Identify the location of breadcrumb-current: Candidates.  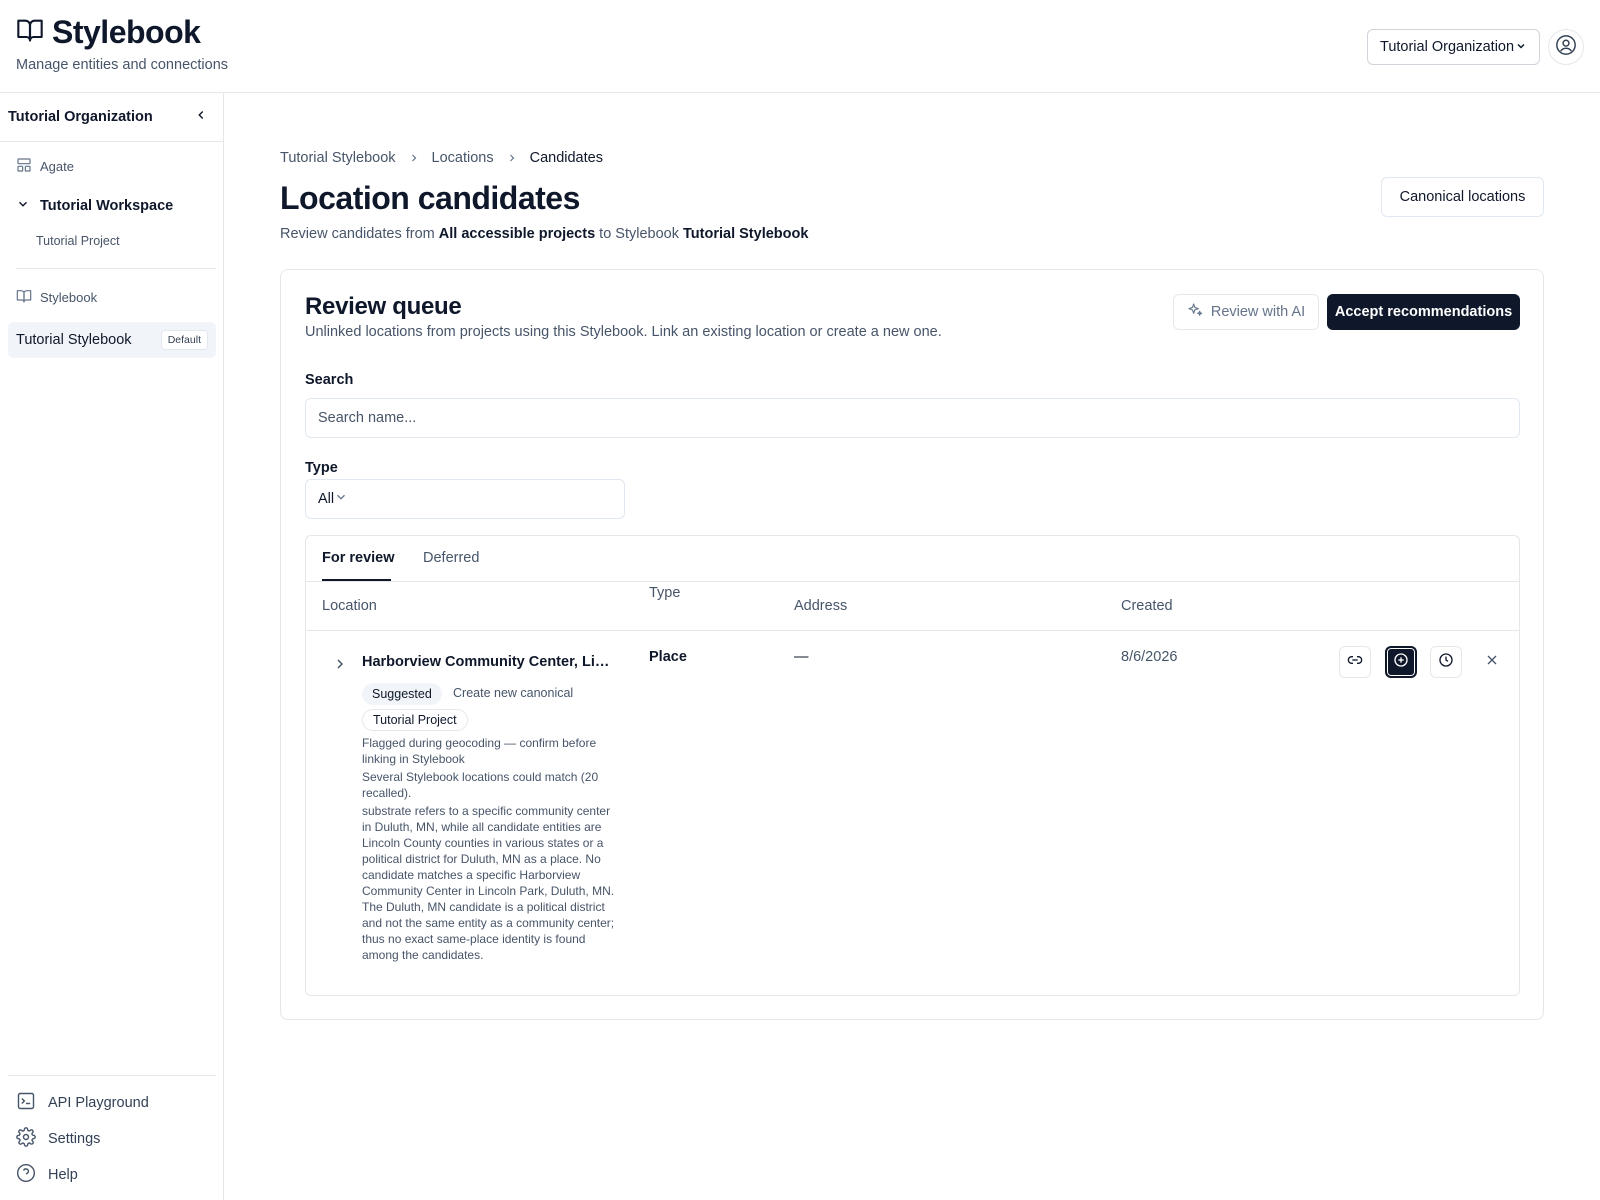
(566, 158).